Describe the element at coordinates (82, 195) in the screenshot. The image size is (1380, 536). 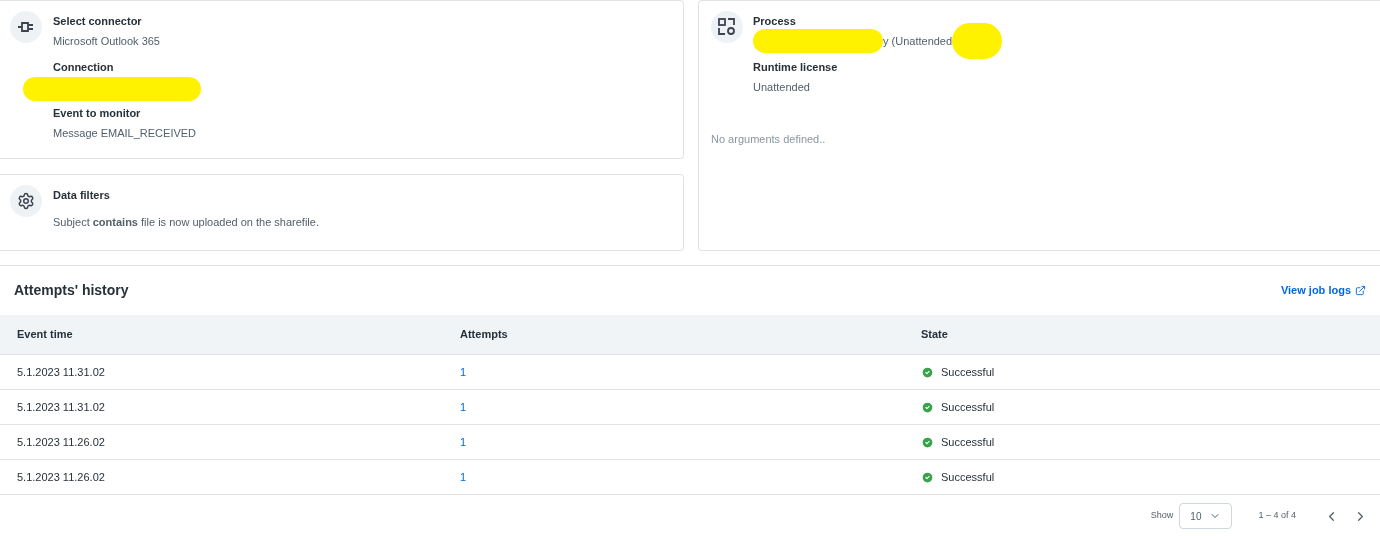
I see `card-title: Data filters` at that location.